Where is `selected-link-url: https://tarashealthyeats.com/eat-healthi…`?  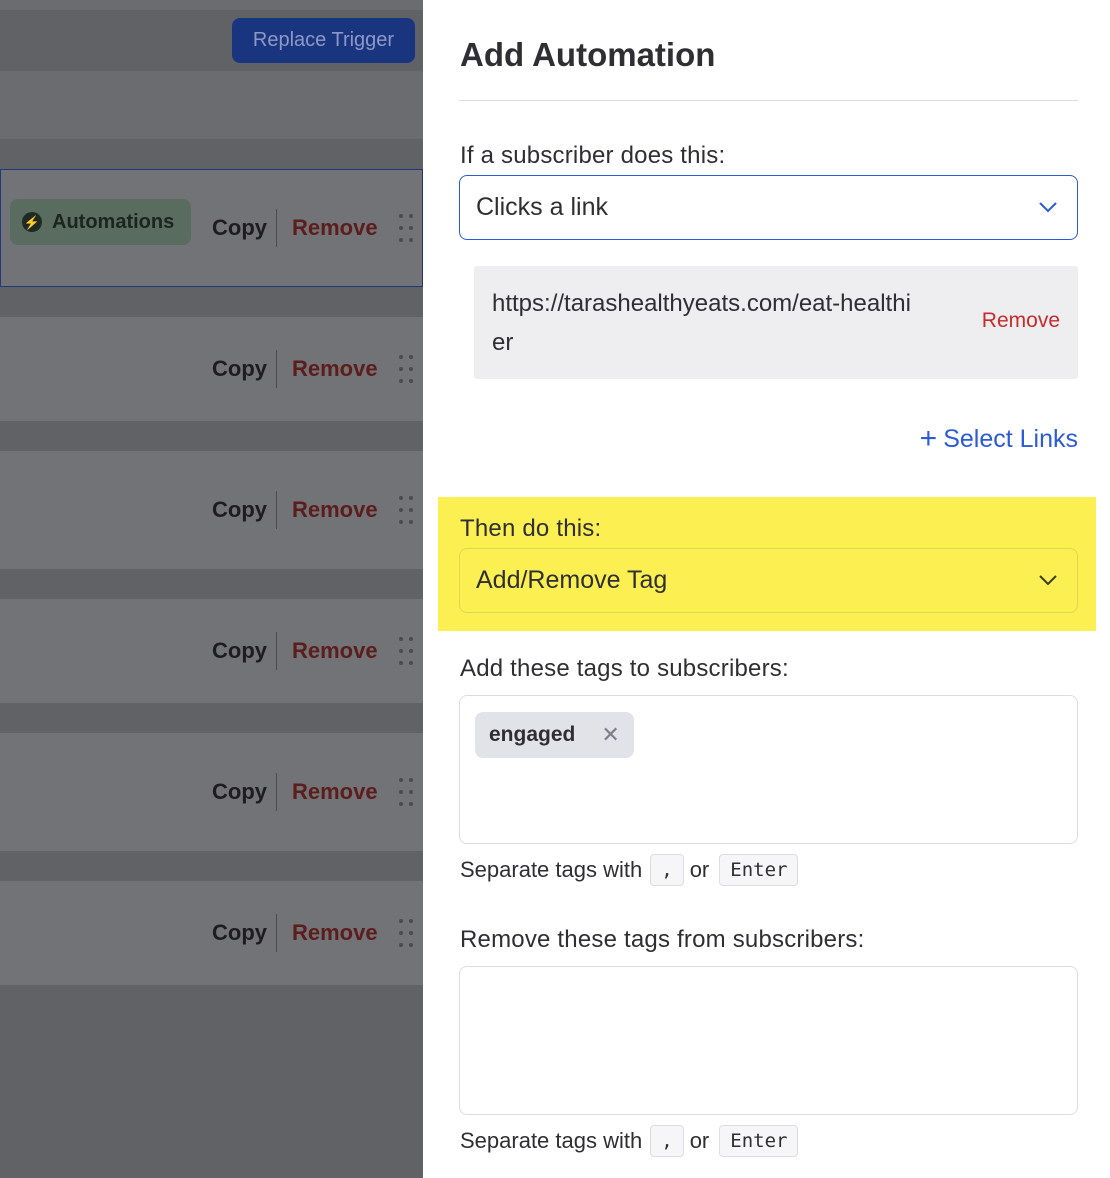
selected-link-url: https://tarashealthyeats.com/eat-healthi… is located at coordinates (701, 323).